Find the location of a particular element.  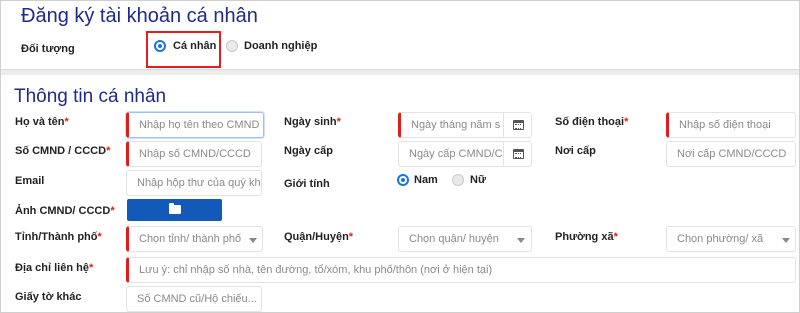

province-label: Tỉnh/Thành phố* is located at coordinates (58, 237).